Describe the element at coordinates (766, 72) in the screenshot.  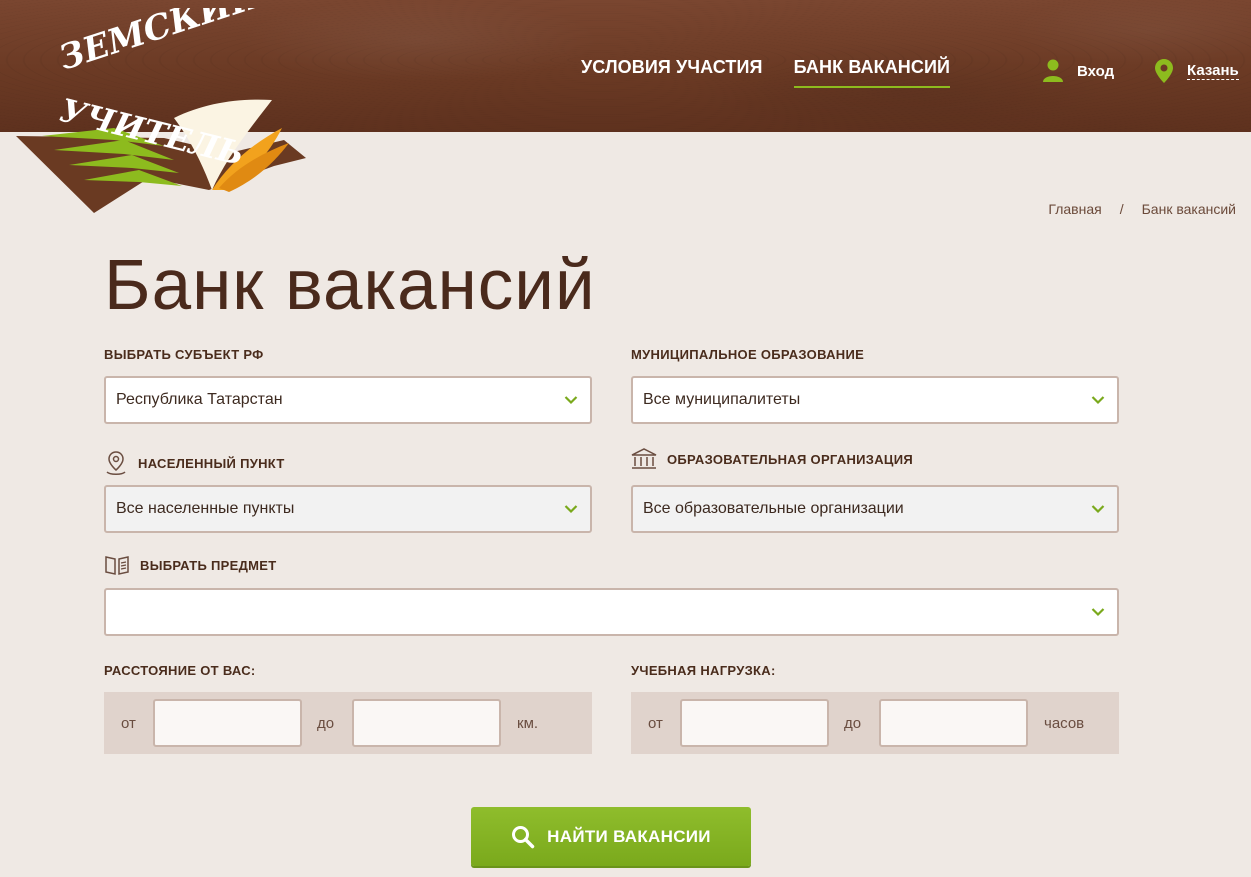
I see `main-nav: УСЛОВИЯ УЧАСТИЯ БАНК ВАКАНСИЙ` at that location.